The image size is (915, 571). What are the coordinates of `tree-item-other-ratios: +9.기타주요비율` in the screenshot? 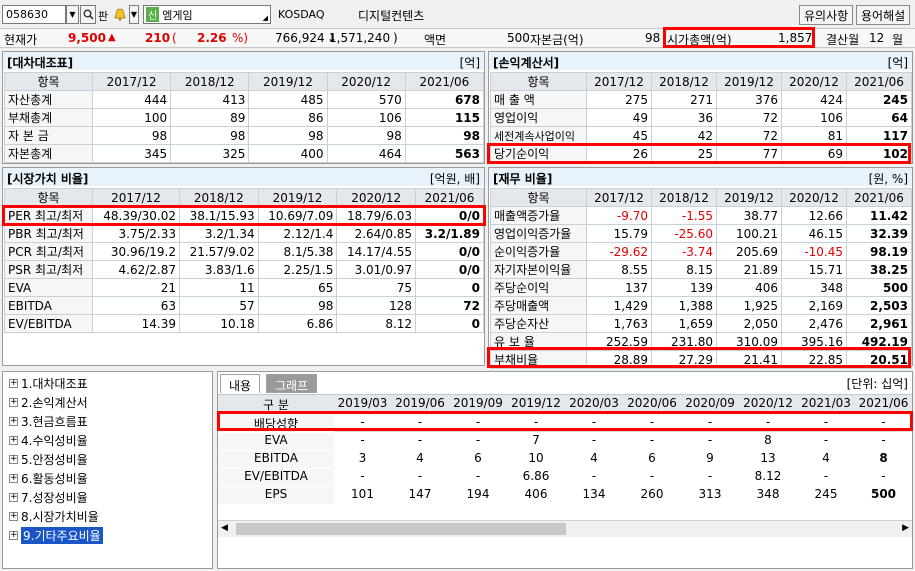 It's located at (56, 535).